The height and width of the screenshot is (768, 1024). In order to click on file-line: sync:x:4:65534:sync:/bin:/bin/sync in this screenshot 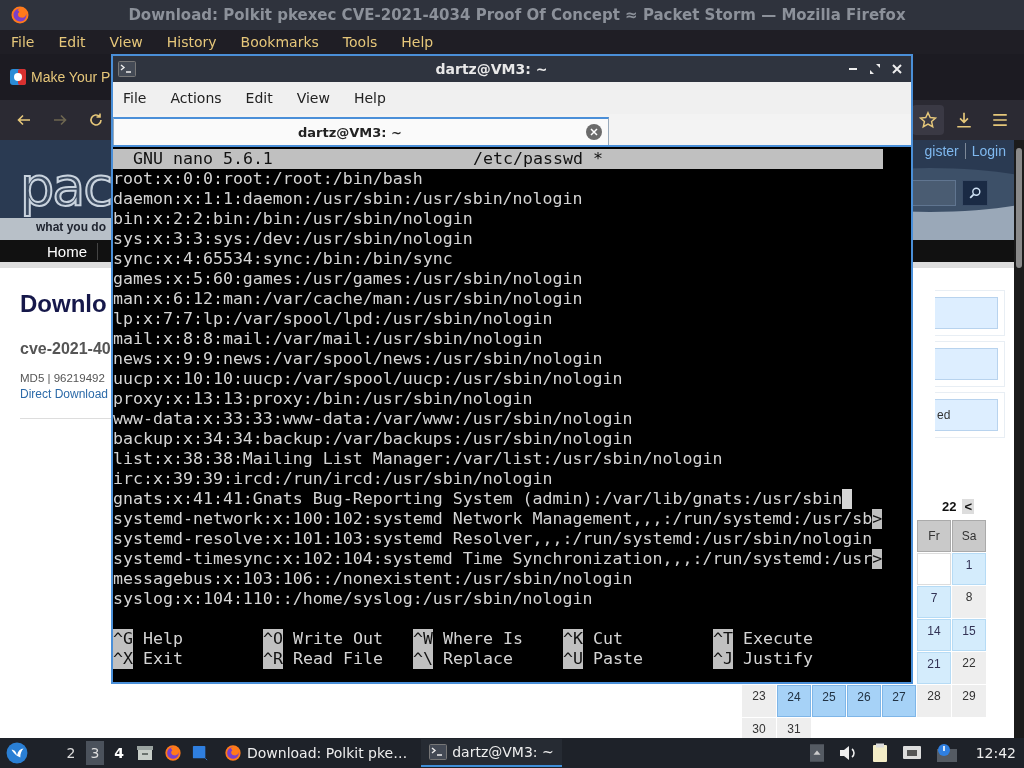, I will do `click(283, 259)`.